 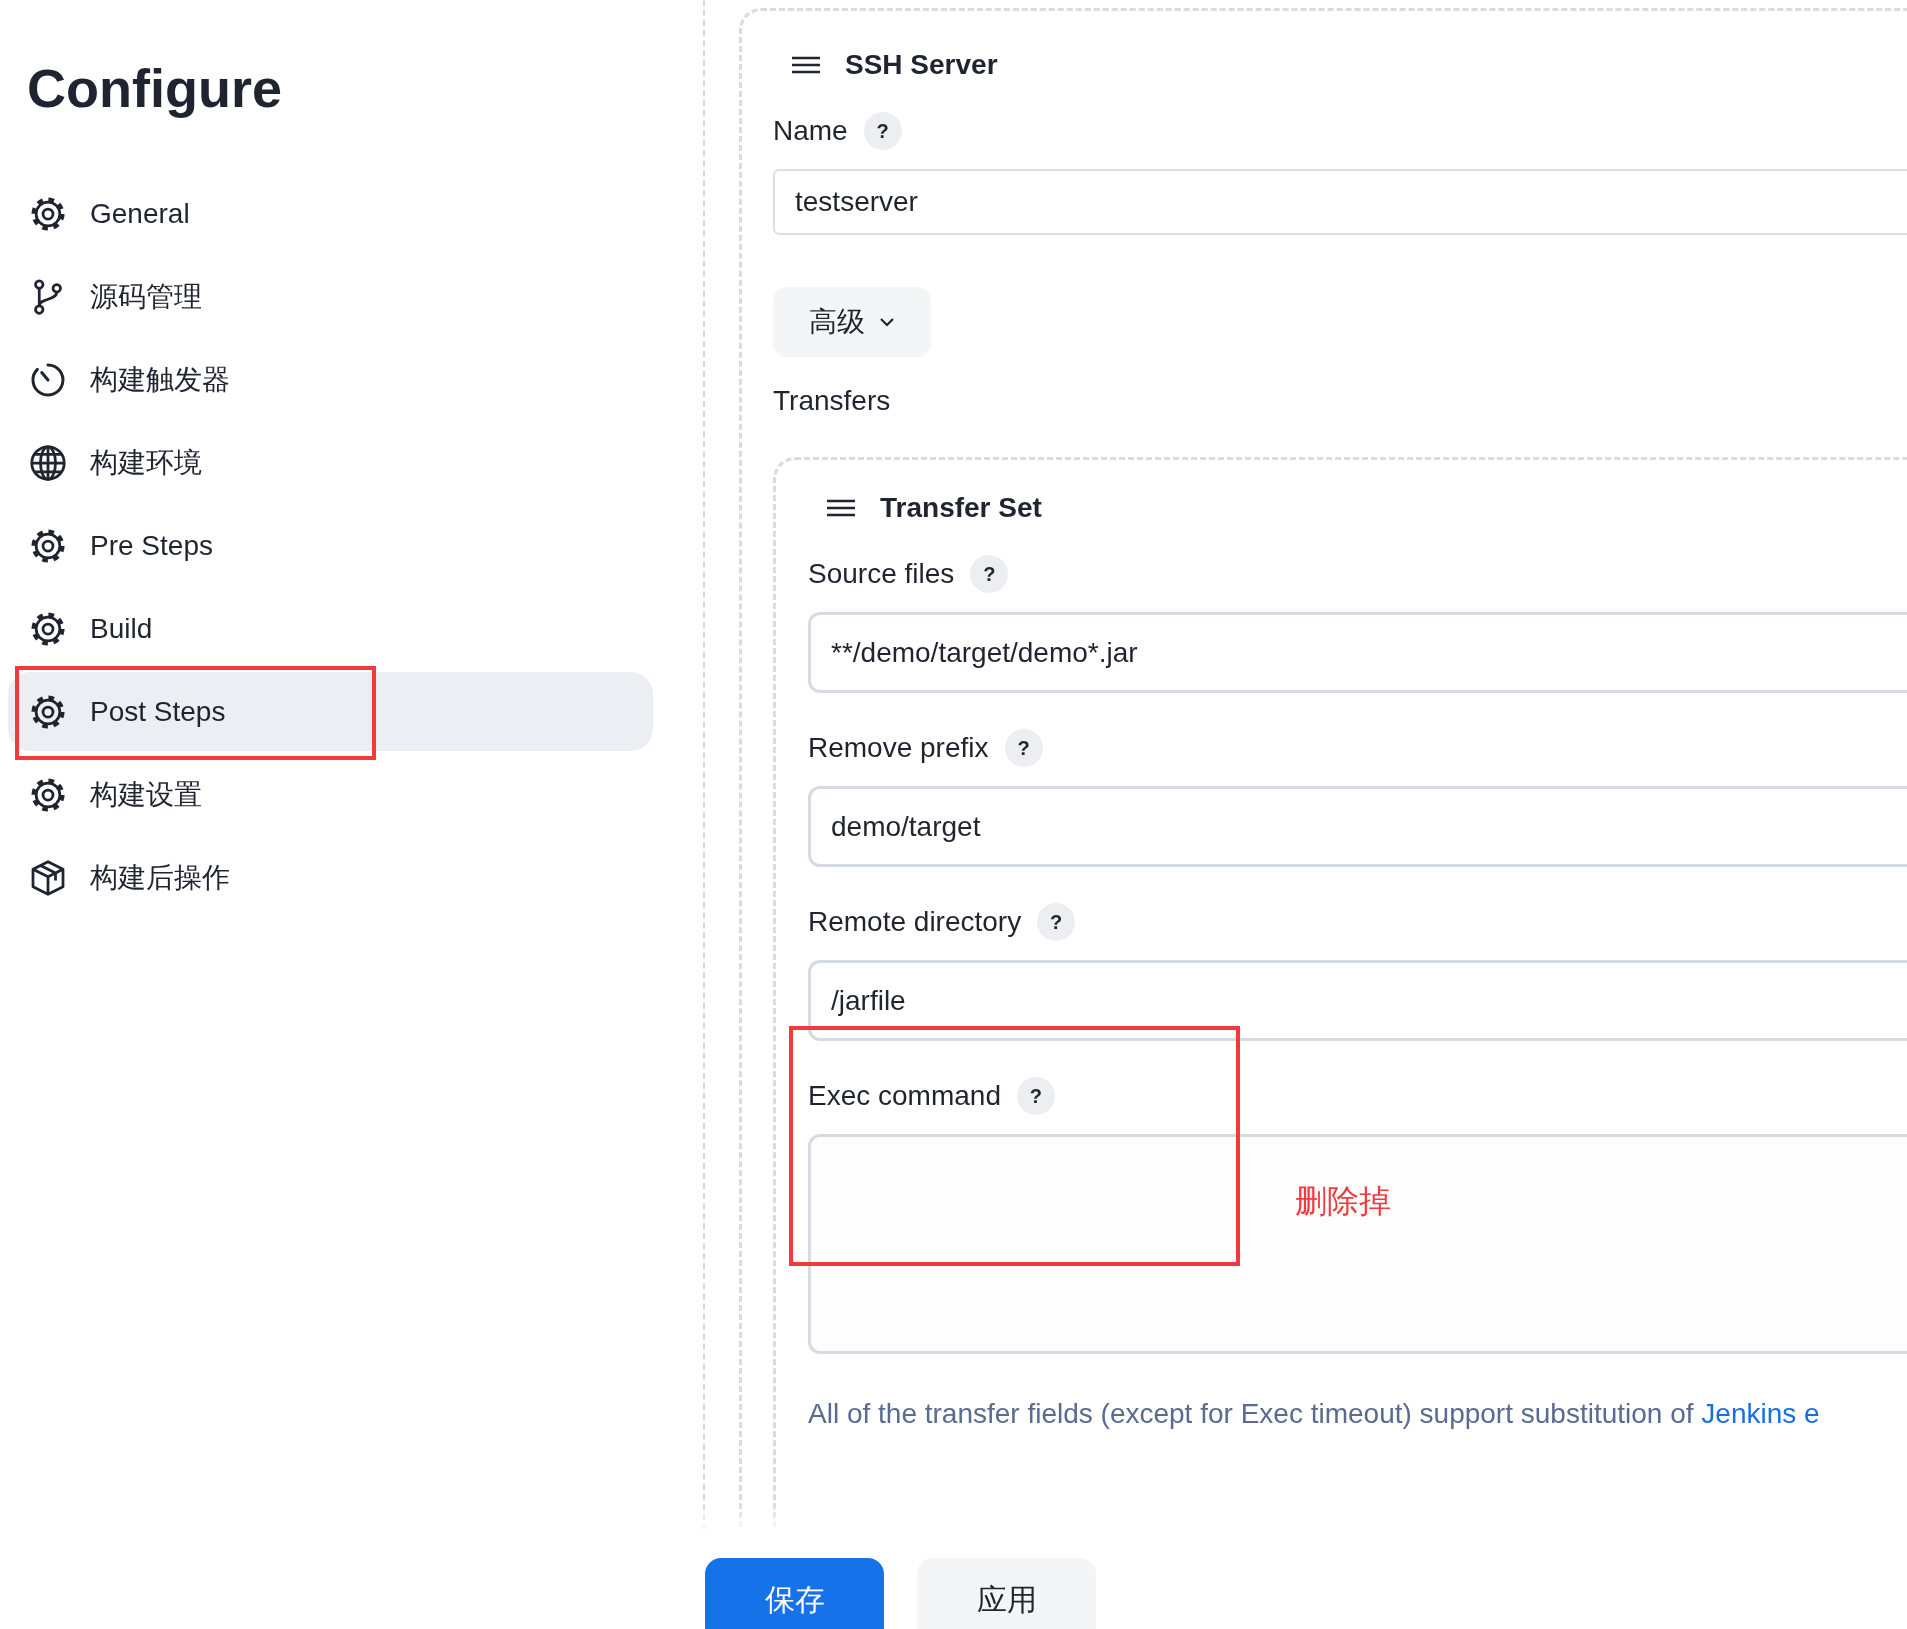 I want to click on sidebar-item: Build, so click(x=330, y=628).